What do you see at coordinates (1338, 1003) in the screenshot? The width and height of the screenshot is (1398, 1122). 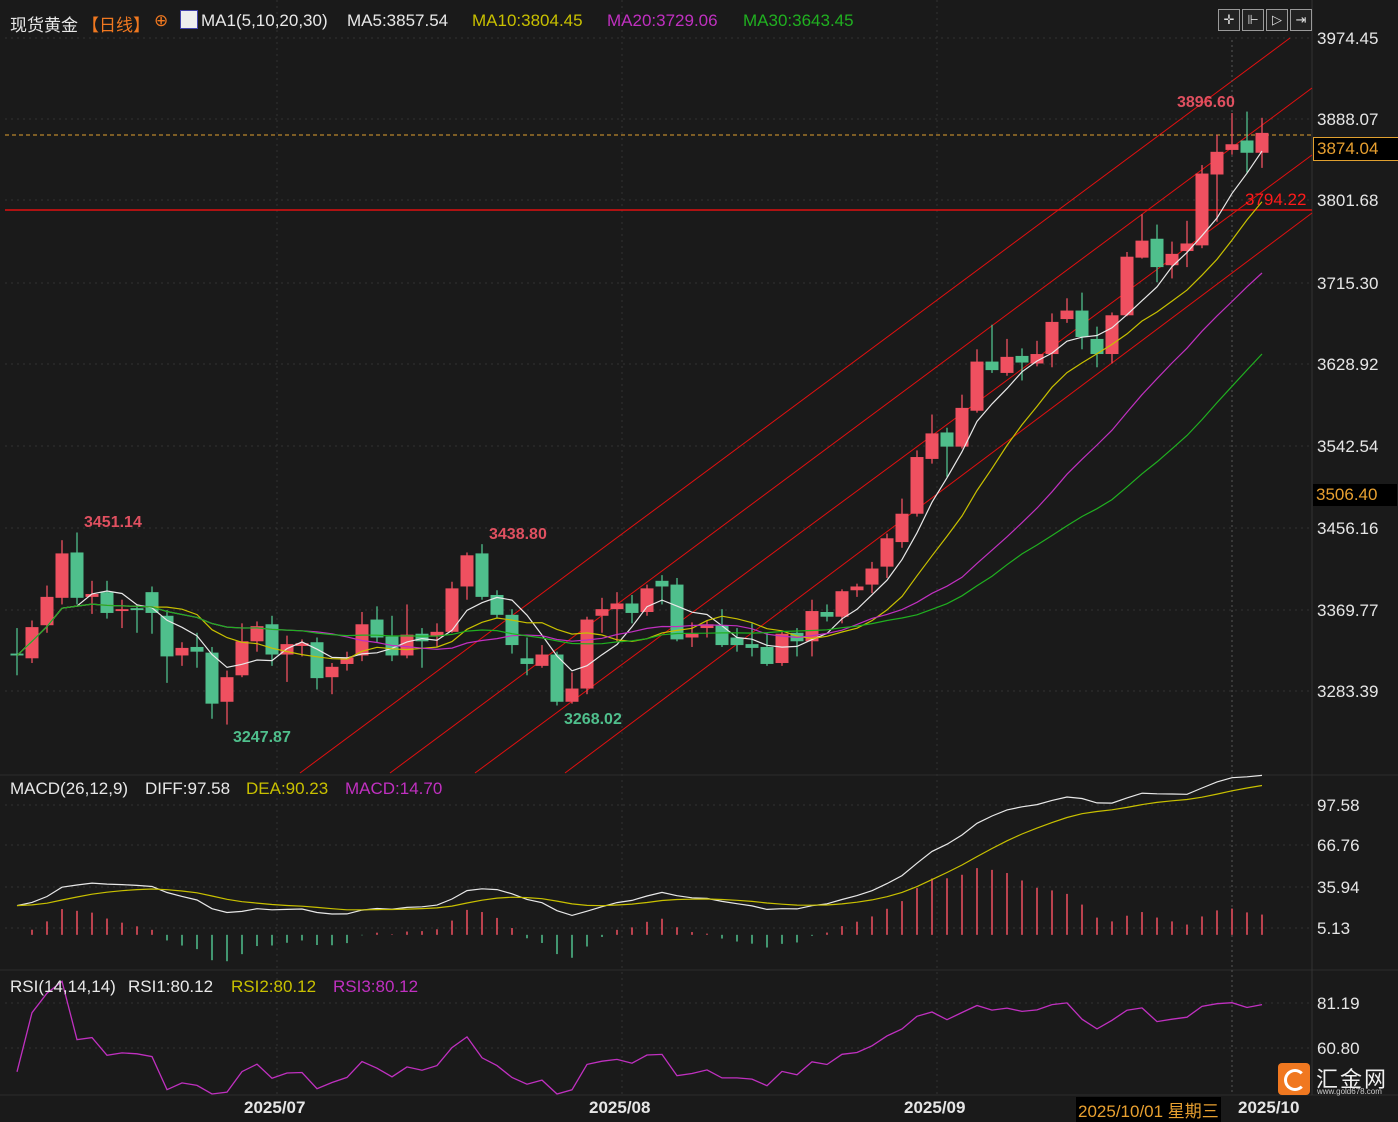 I see `rsi-tick: 81.19` at bounding box center [1338, 1003].